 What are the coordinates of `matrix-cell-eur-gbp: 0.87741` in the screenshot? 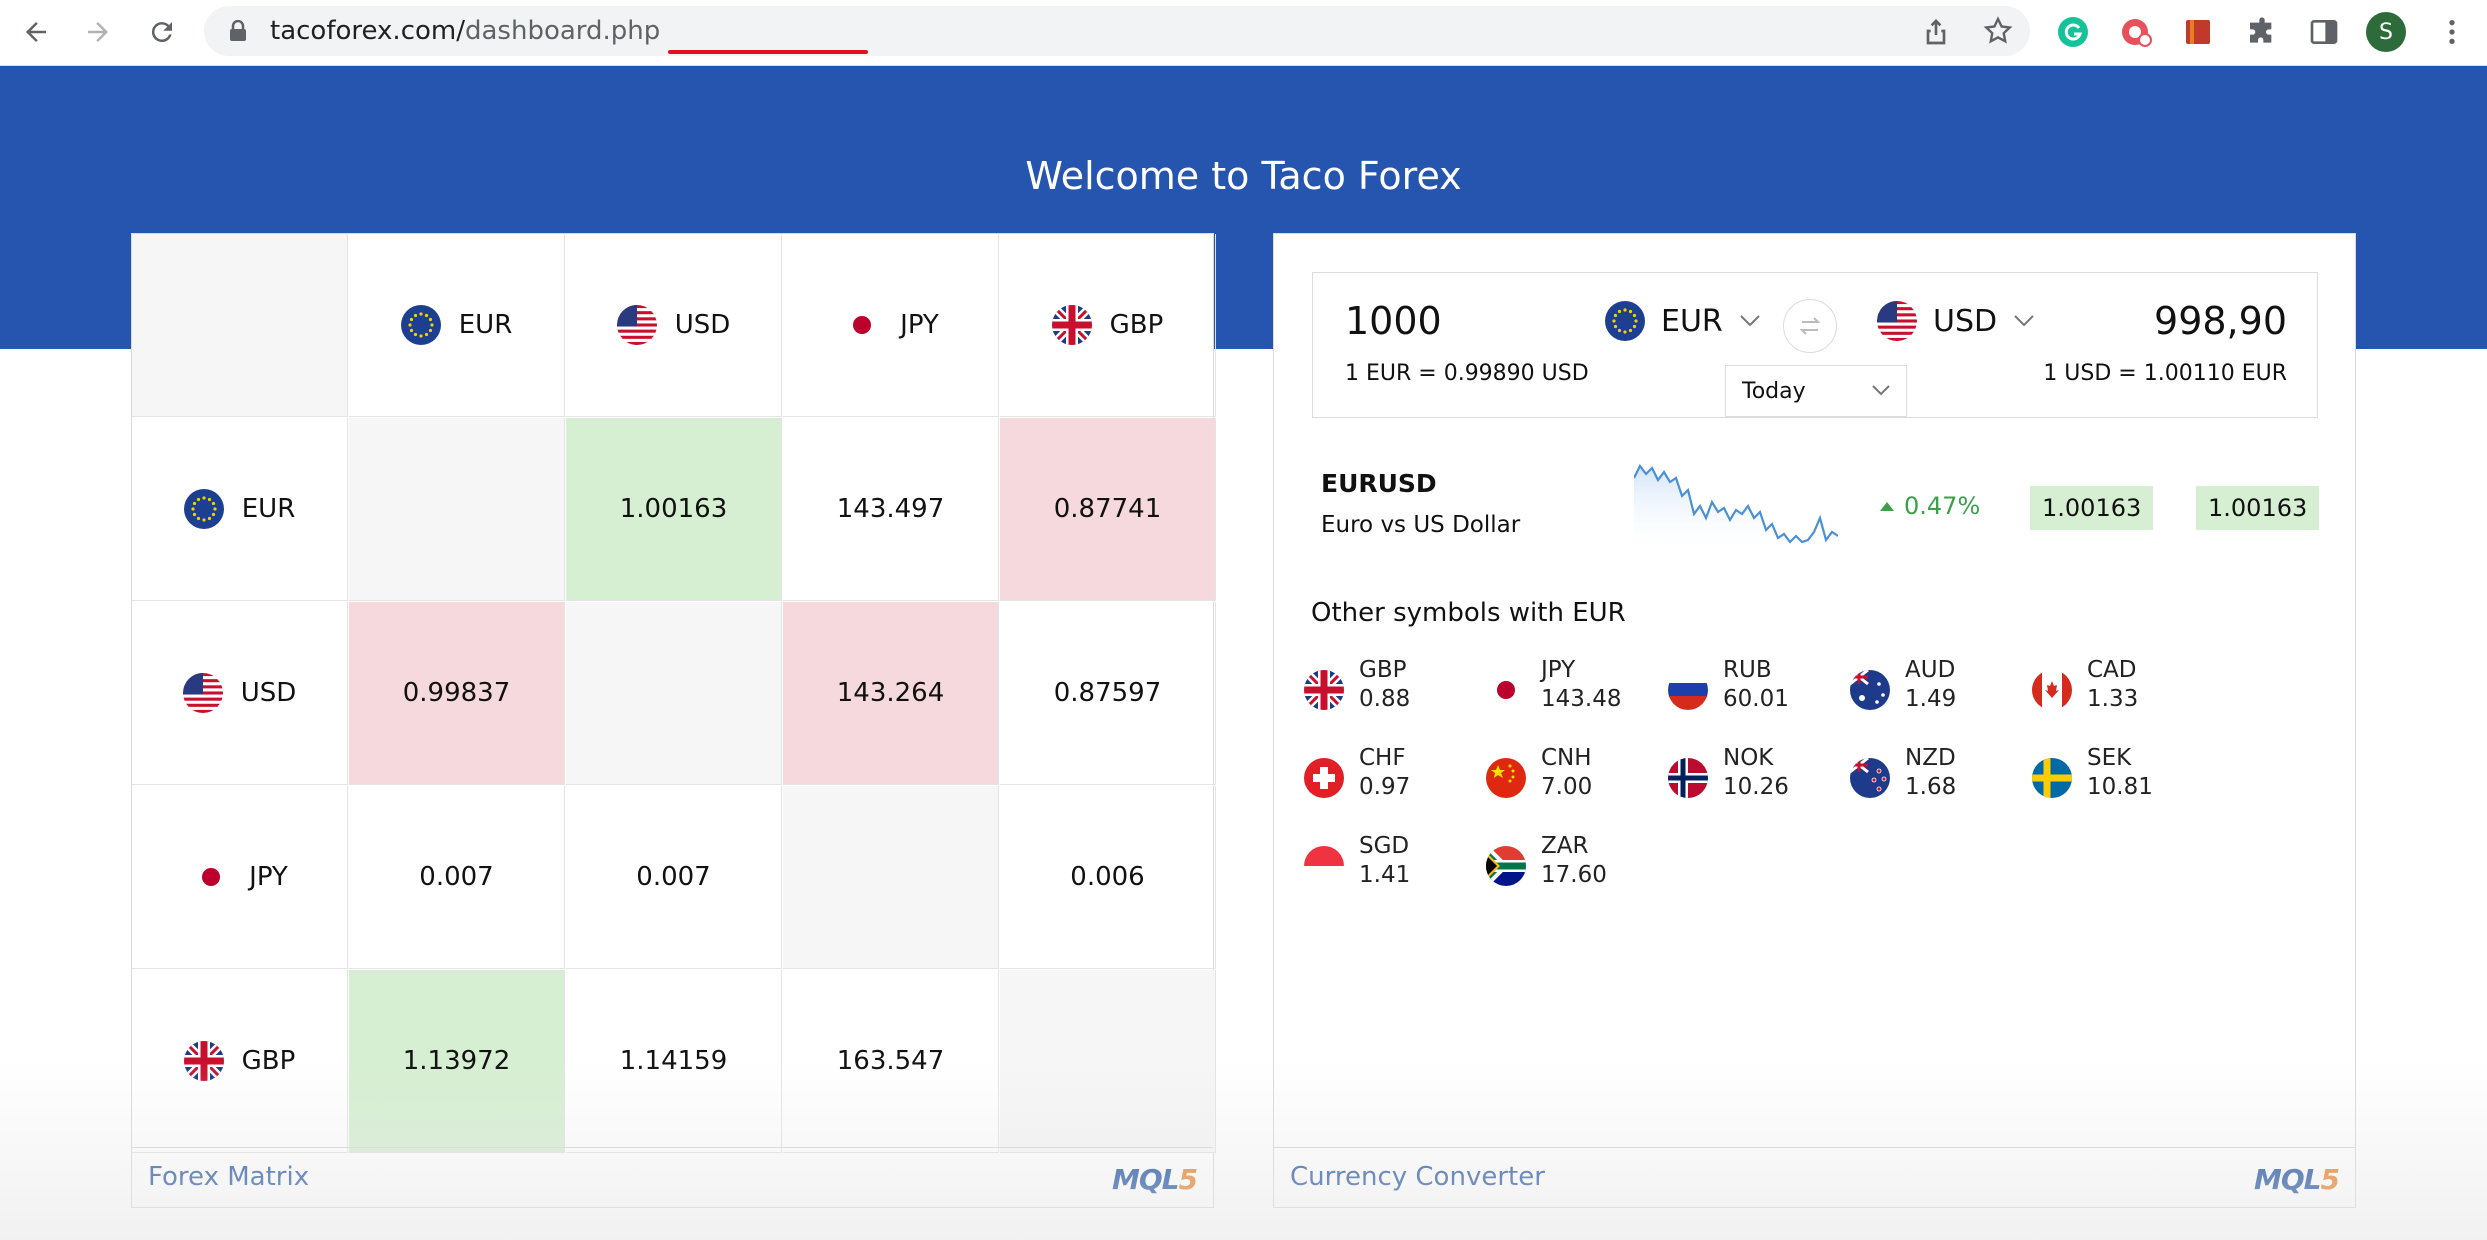 It's located at (1108, 509).